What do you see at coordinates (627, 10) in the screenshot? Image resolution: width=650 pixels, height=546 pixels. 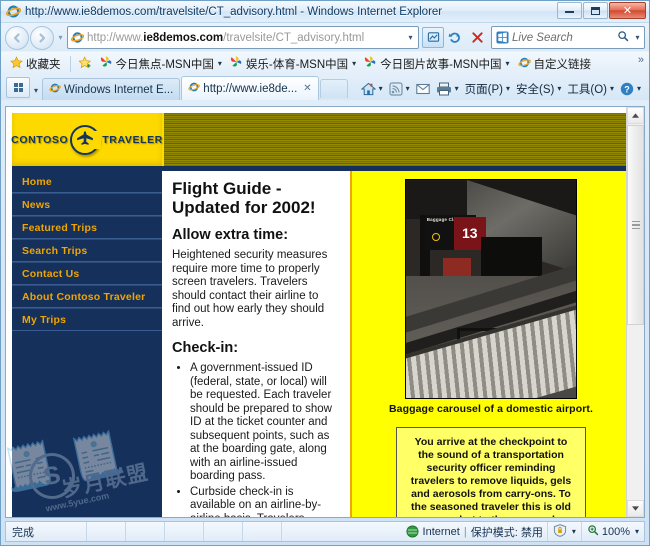 I see `close-button: ✕` at bounding box center [627, 10].